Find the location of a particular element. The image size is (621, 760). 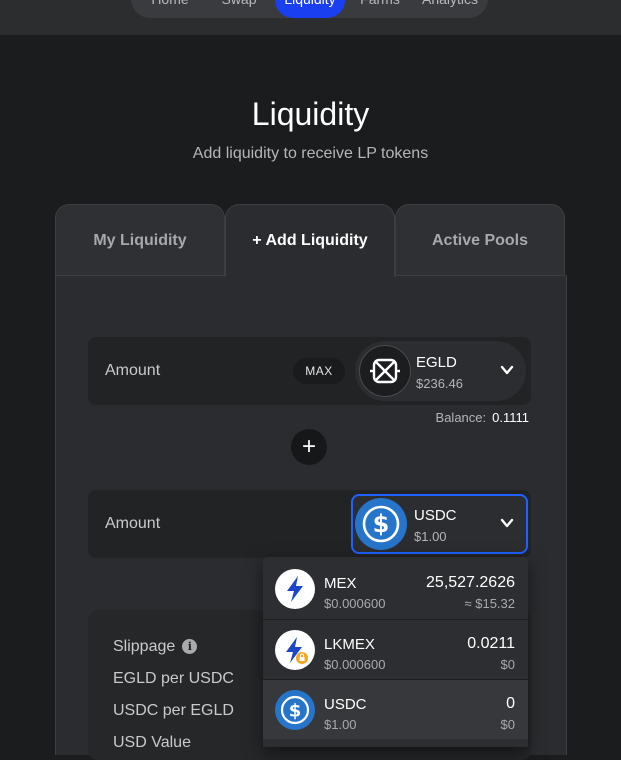

main-nav: Home Swap Liquidity Farms Analytics is located at coordinates (309, 9).